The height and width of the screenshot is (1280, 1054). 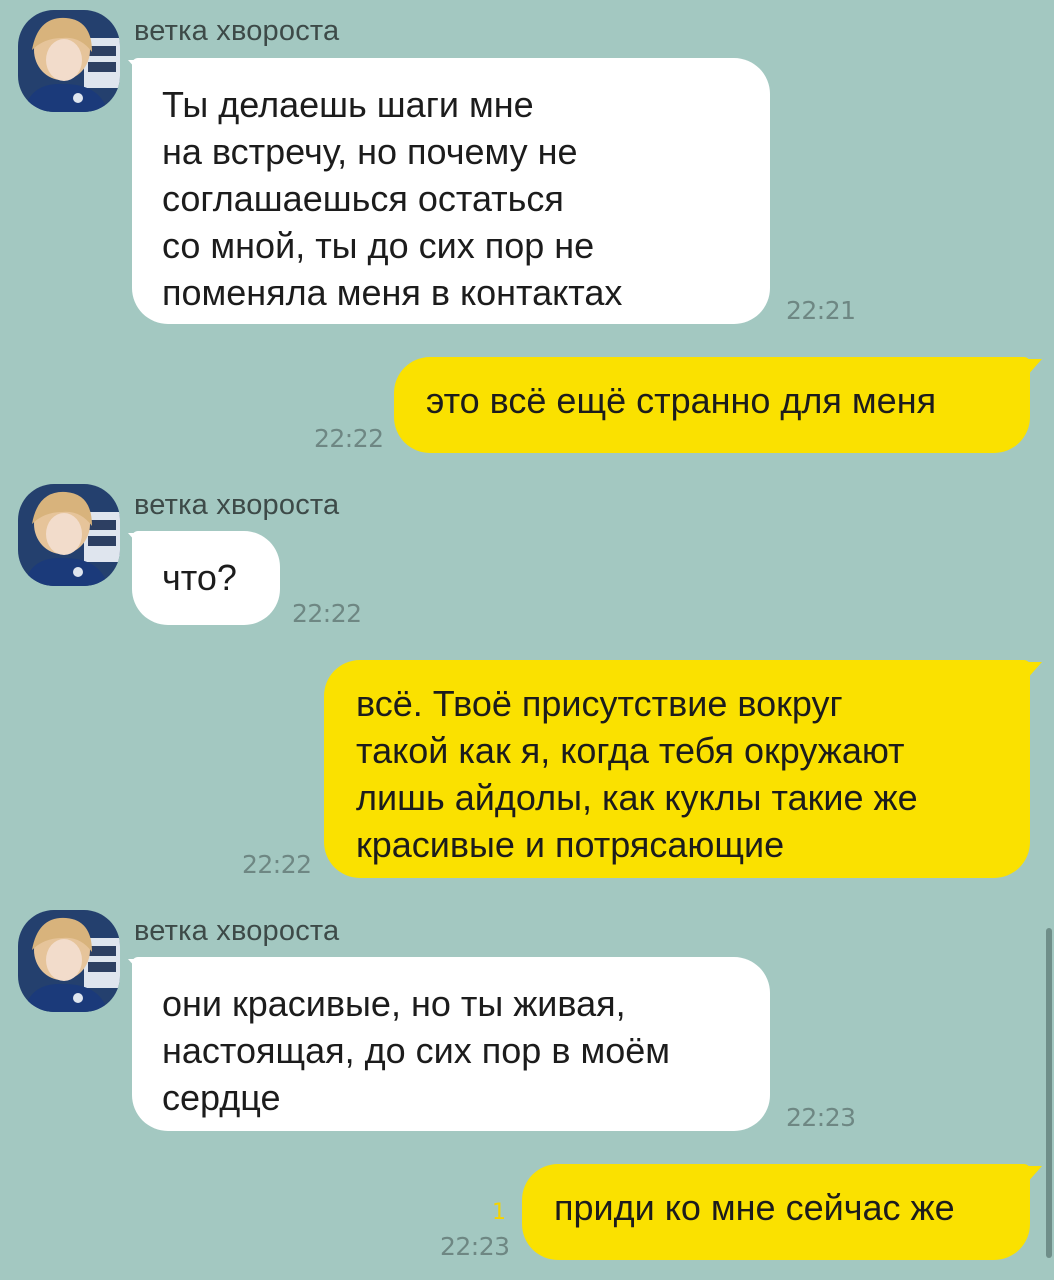 I want to click on message-bubble-incoming: что?, so click(x=206, y=578).